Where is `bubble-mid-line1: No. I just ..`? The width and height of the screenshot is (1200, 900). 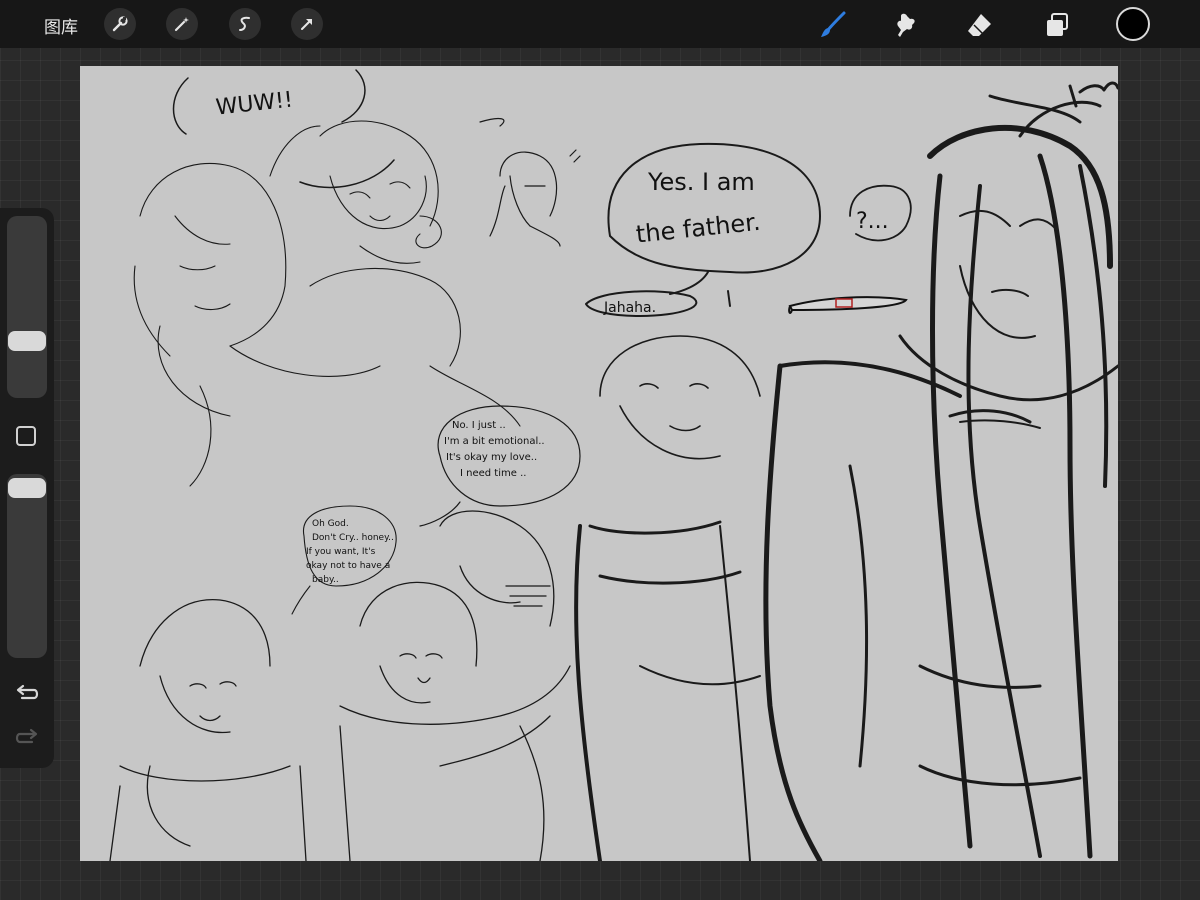
bubble-mid-line1: No. I just .. is located at coordinates (479, 425).